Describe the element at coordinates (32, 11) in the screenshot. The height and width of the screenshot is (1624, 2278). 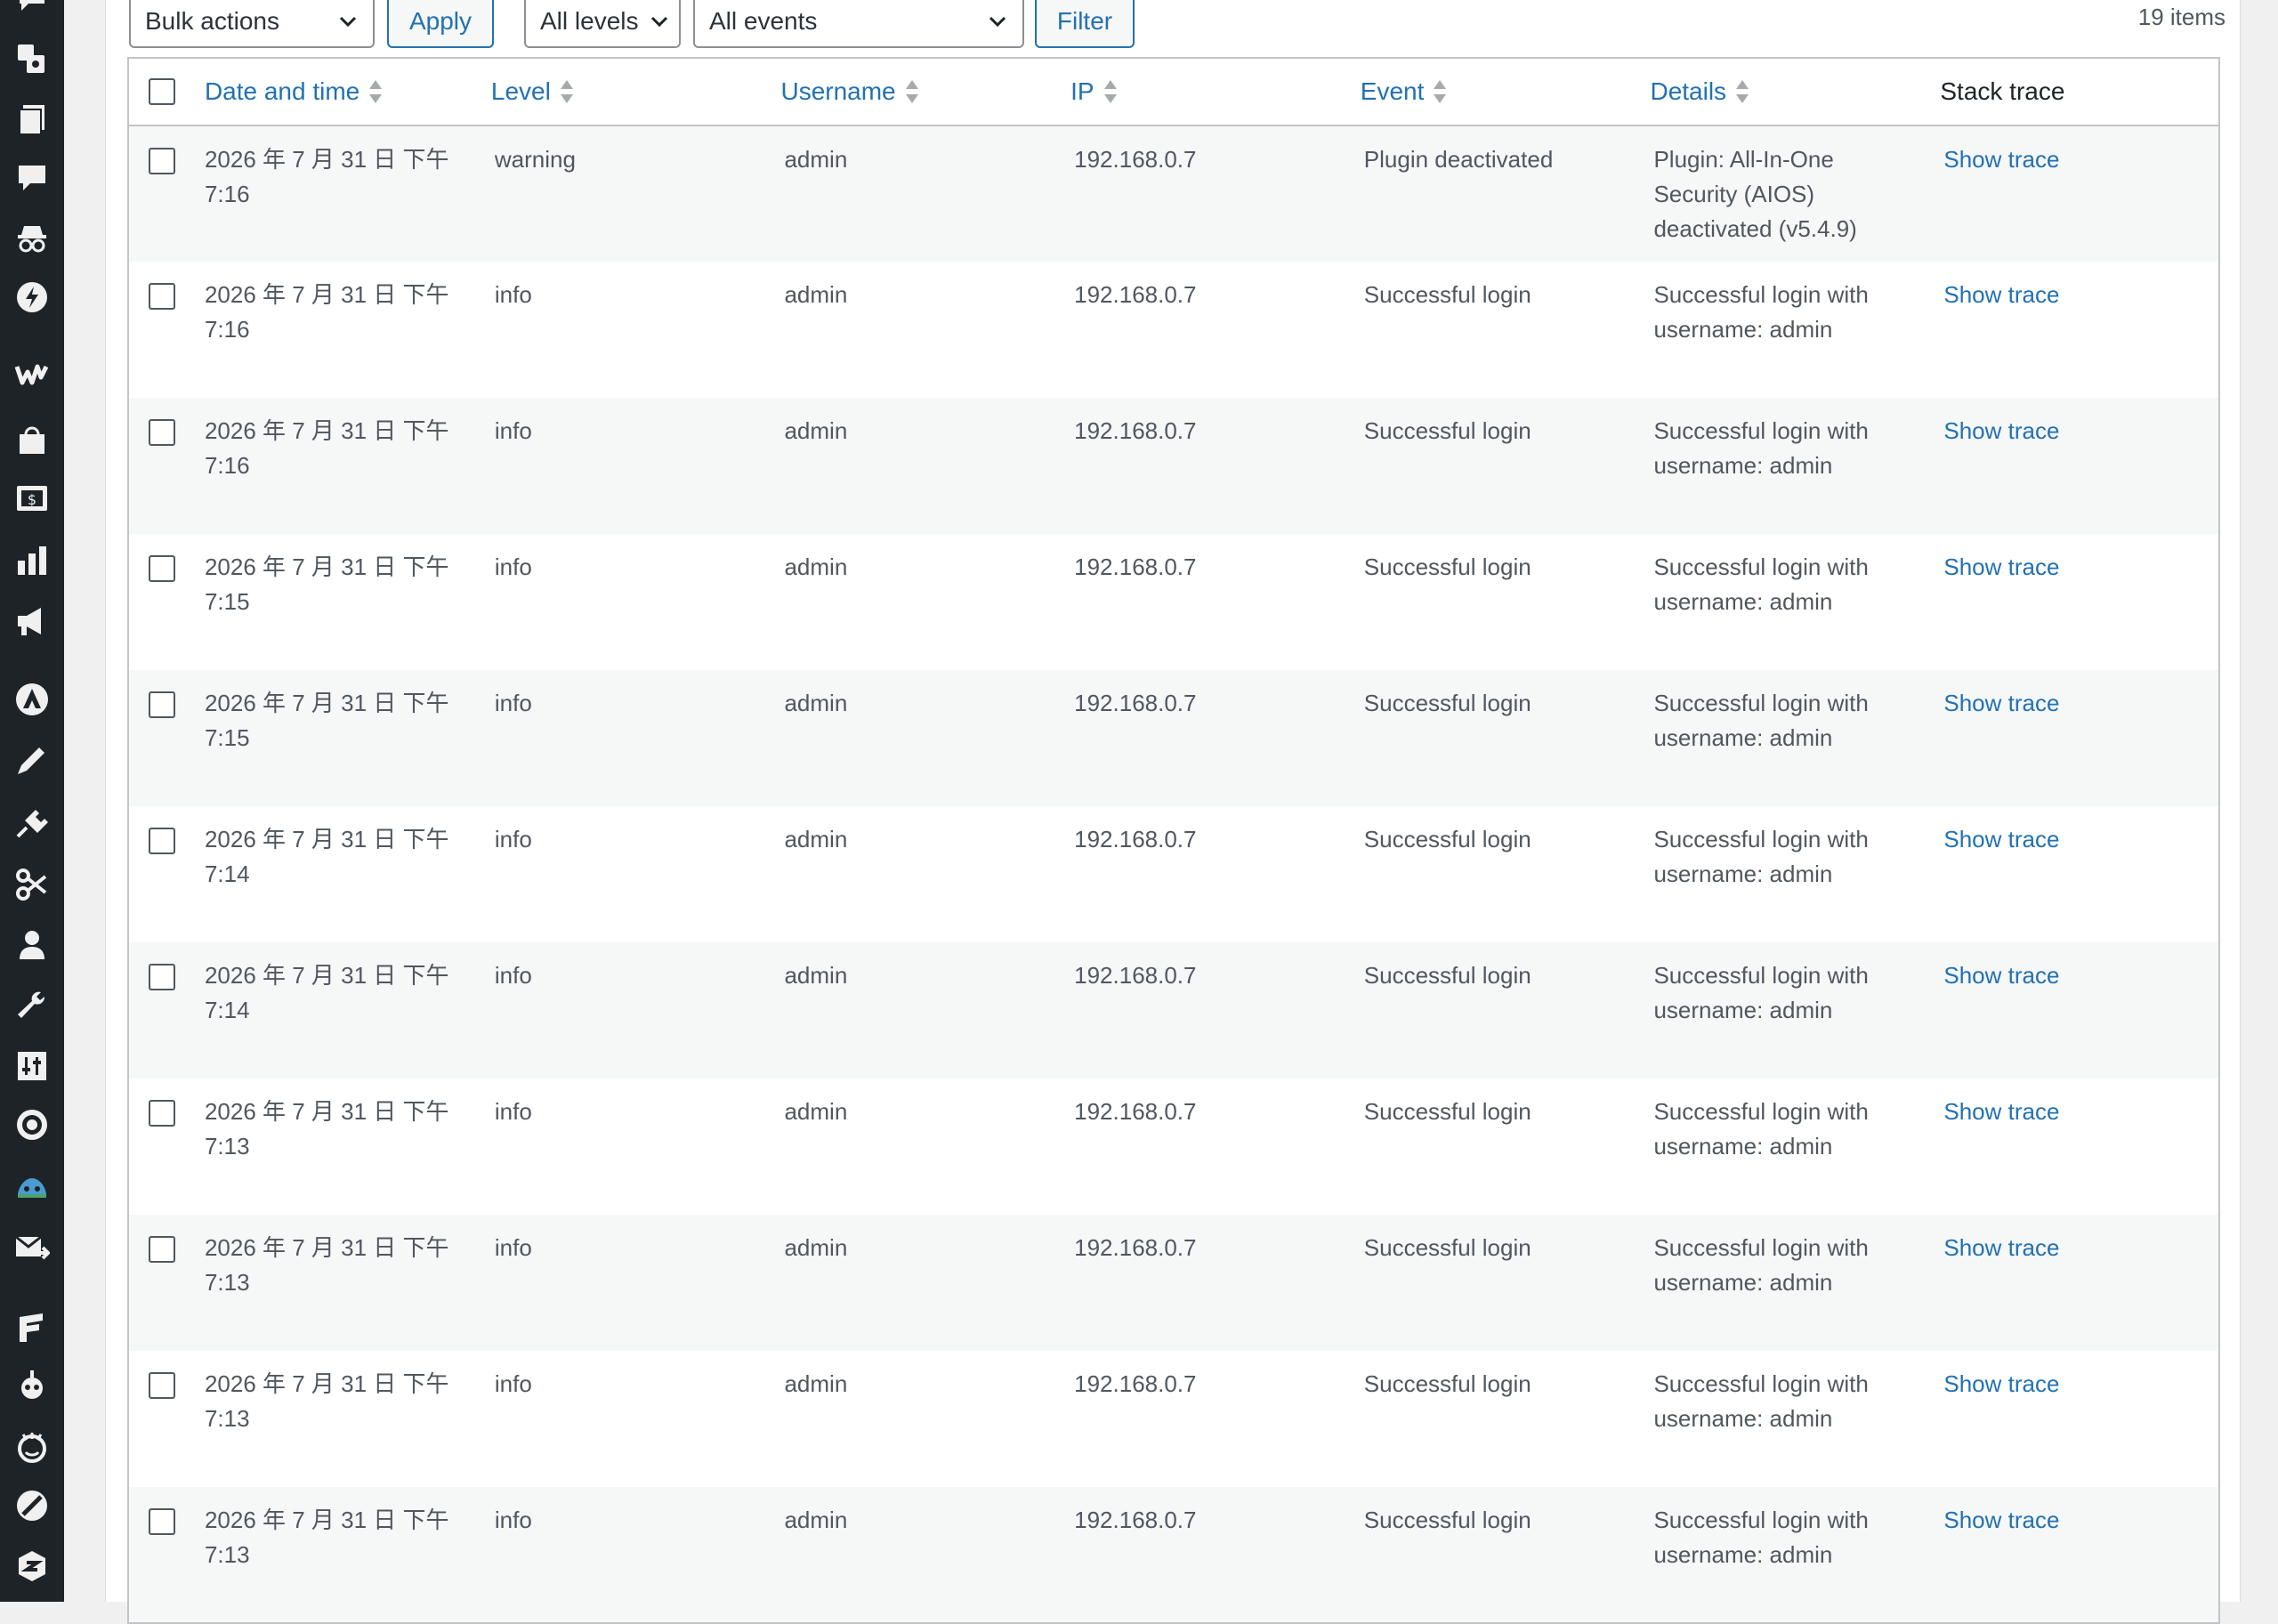
I see `comments-partial-icon` at that location.